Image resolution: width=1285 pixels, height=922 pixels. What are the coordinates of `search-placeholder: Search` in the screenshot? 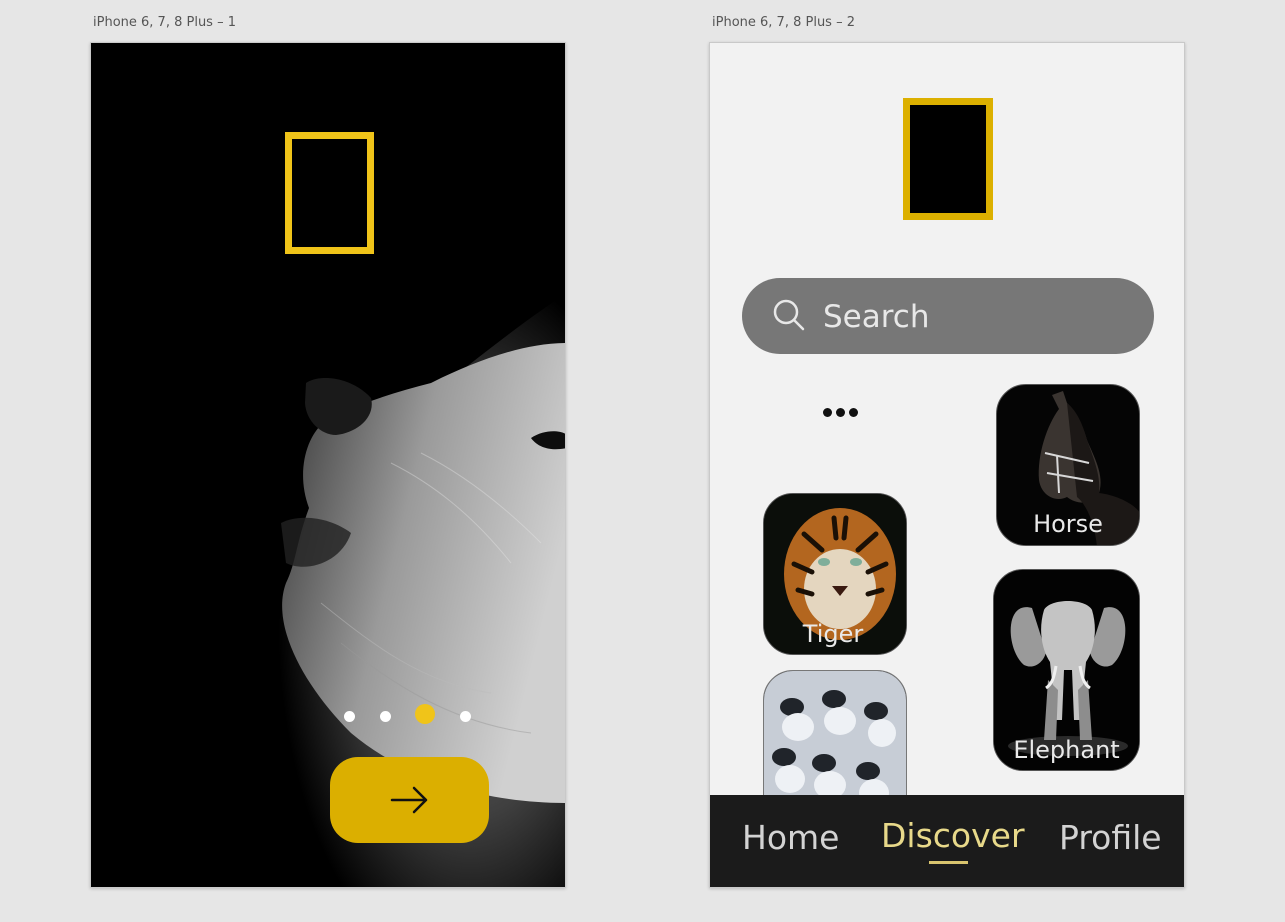 It's located at (876, 317).